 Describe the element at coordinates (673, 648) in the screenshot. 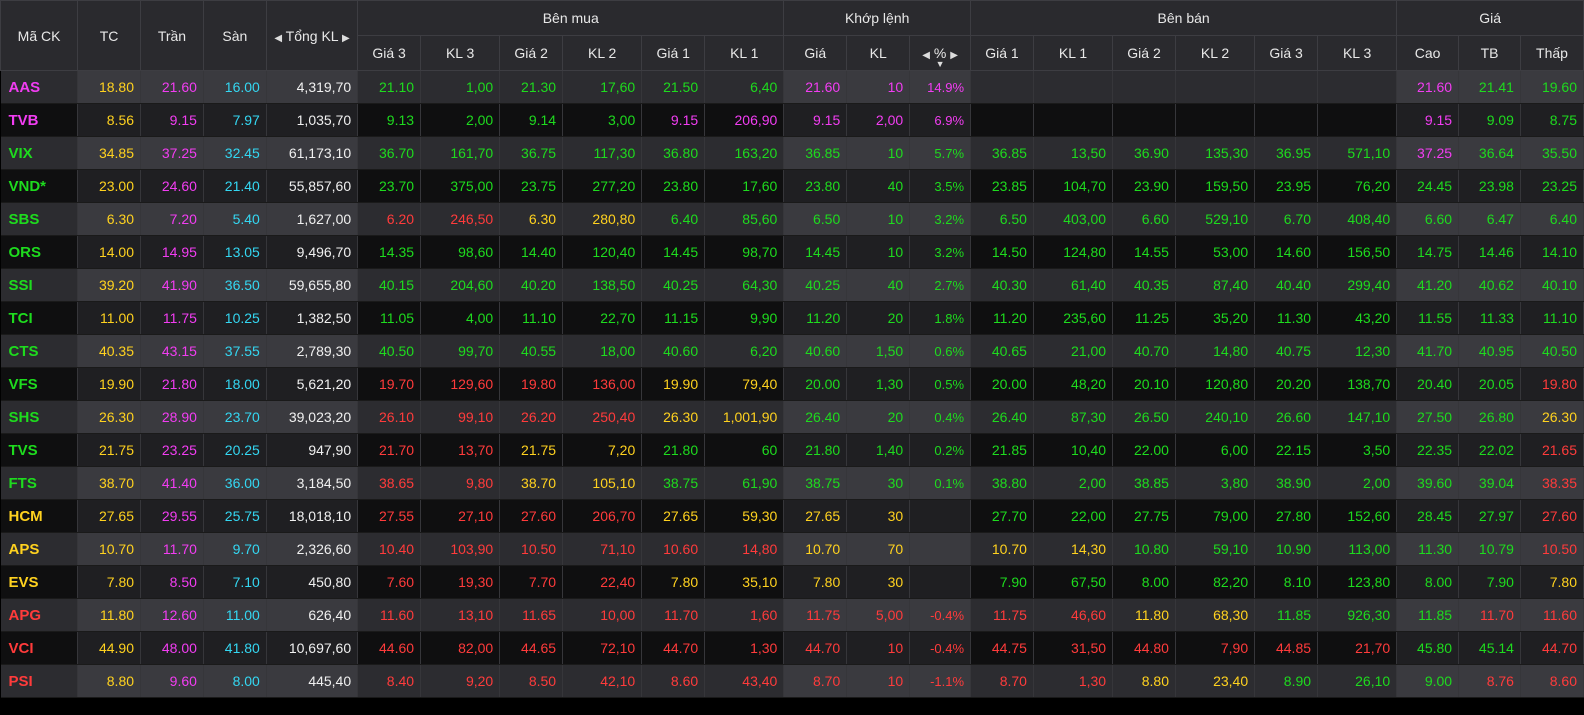

I see `buy-price-1: 44.70` at that location.